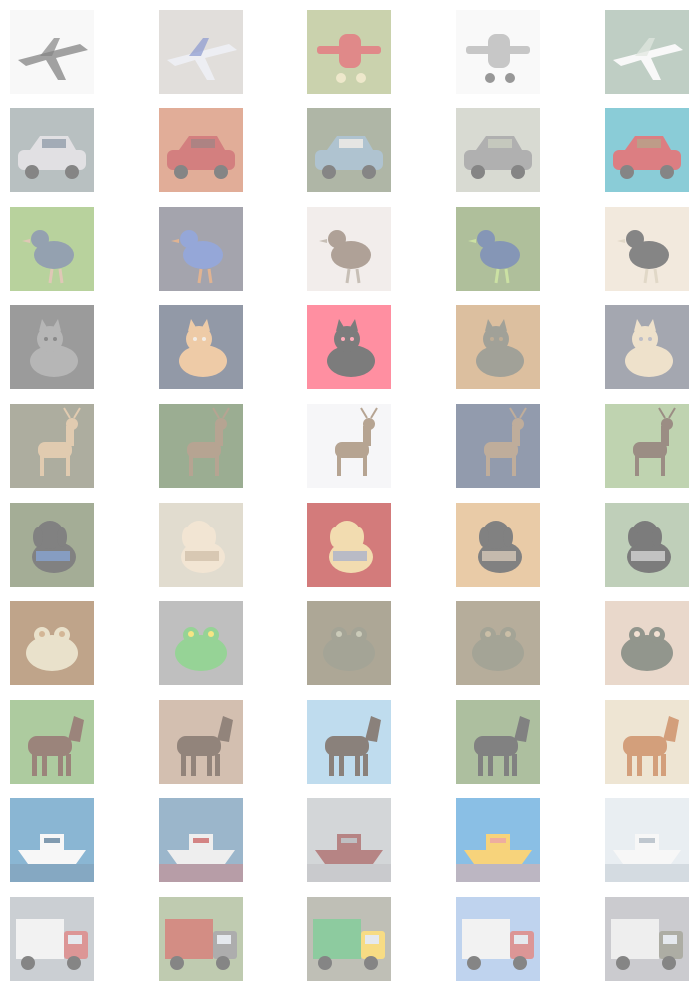 Image resolution: width=698 pixels, height=990 pixels. Describe the element at coordinates (647, 249) in the screenshot. I see `grid-image-bird-ostrich` at that location.